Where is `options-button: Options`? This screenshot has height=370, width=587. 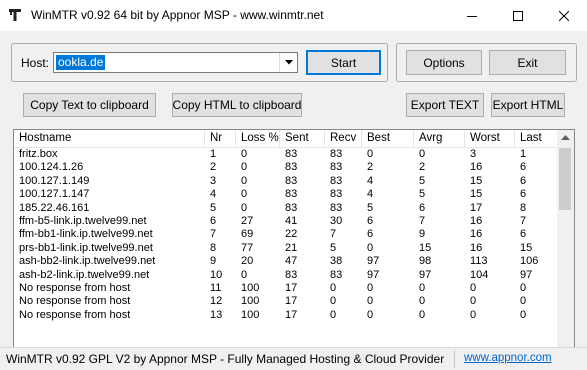
options-button: Options is located at coordinates (444, 62).